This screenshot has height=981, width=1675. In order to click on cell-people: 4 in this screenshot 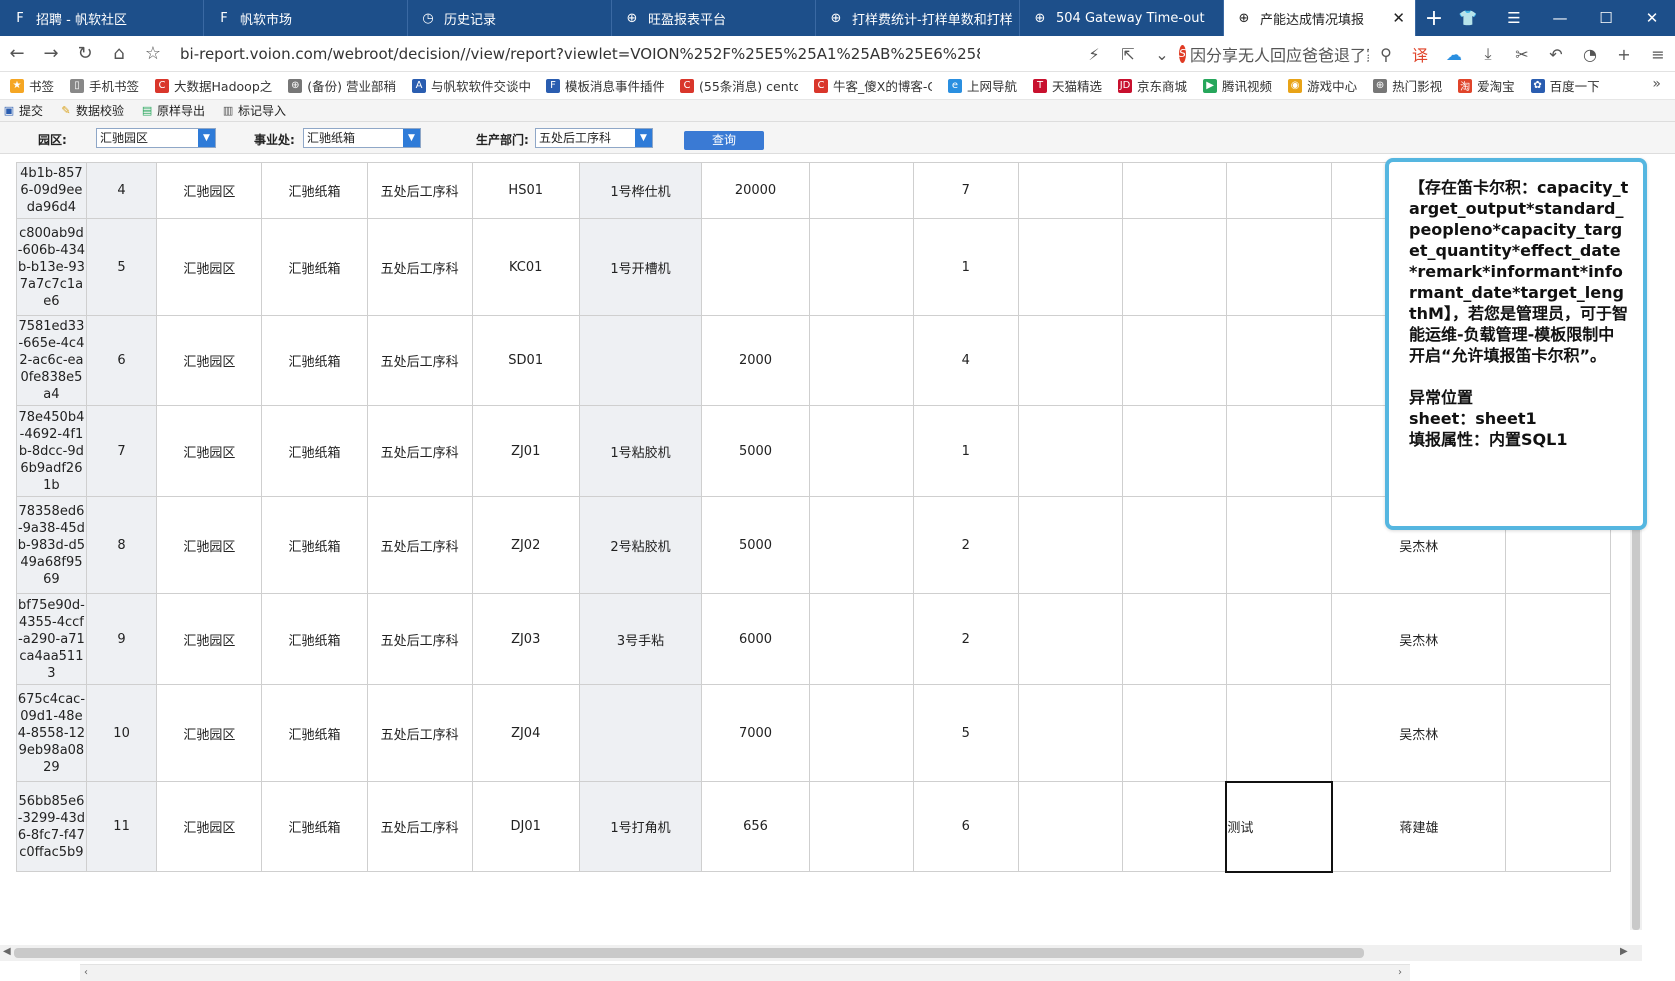, I will do `click(965, 360)`.